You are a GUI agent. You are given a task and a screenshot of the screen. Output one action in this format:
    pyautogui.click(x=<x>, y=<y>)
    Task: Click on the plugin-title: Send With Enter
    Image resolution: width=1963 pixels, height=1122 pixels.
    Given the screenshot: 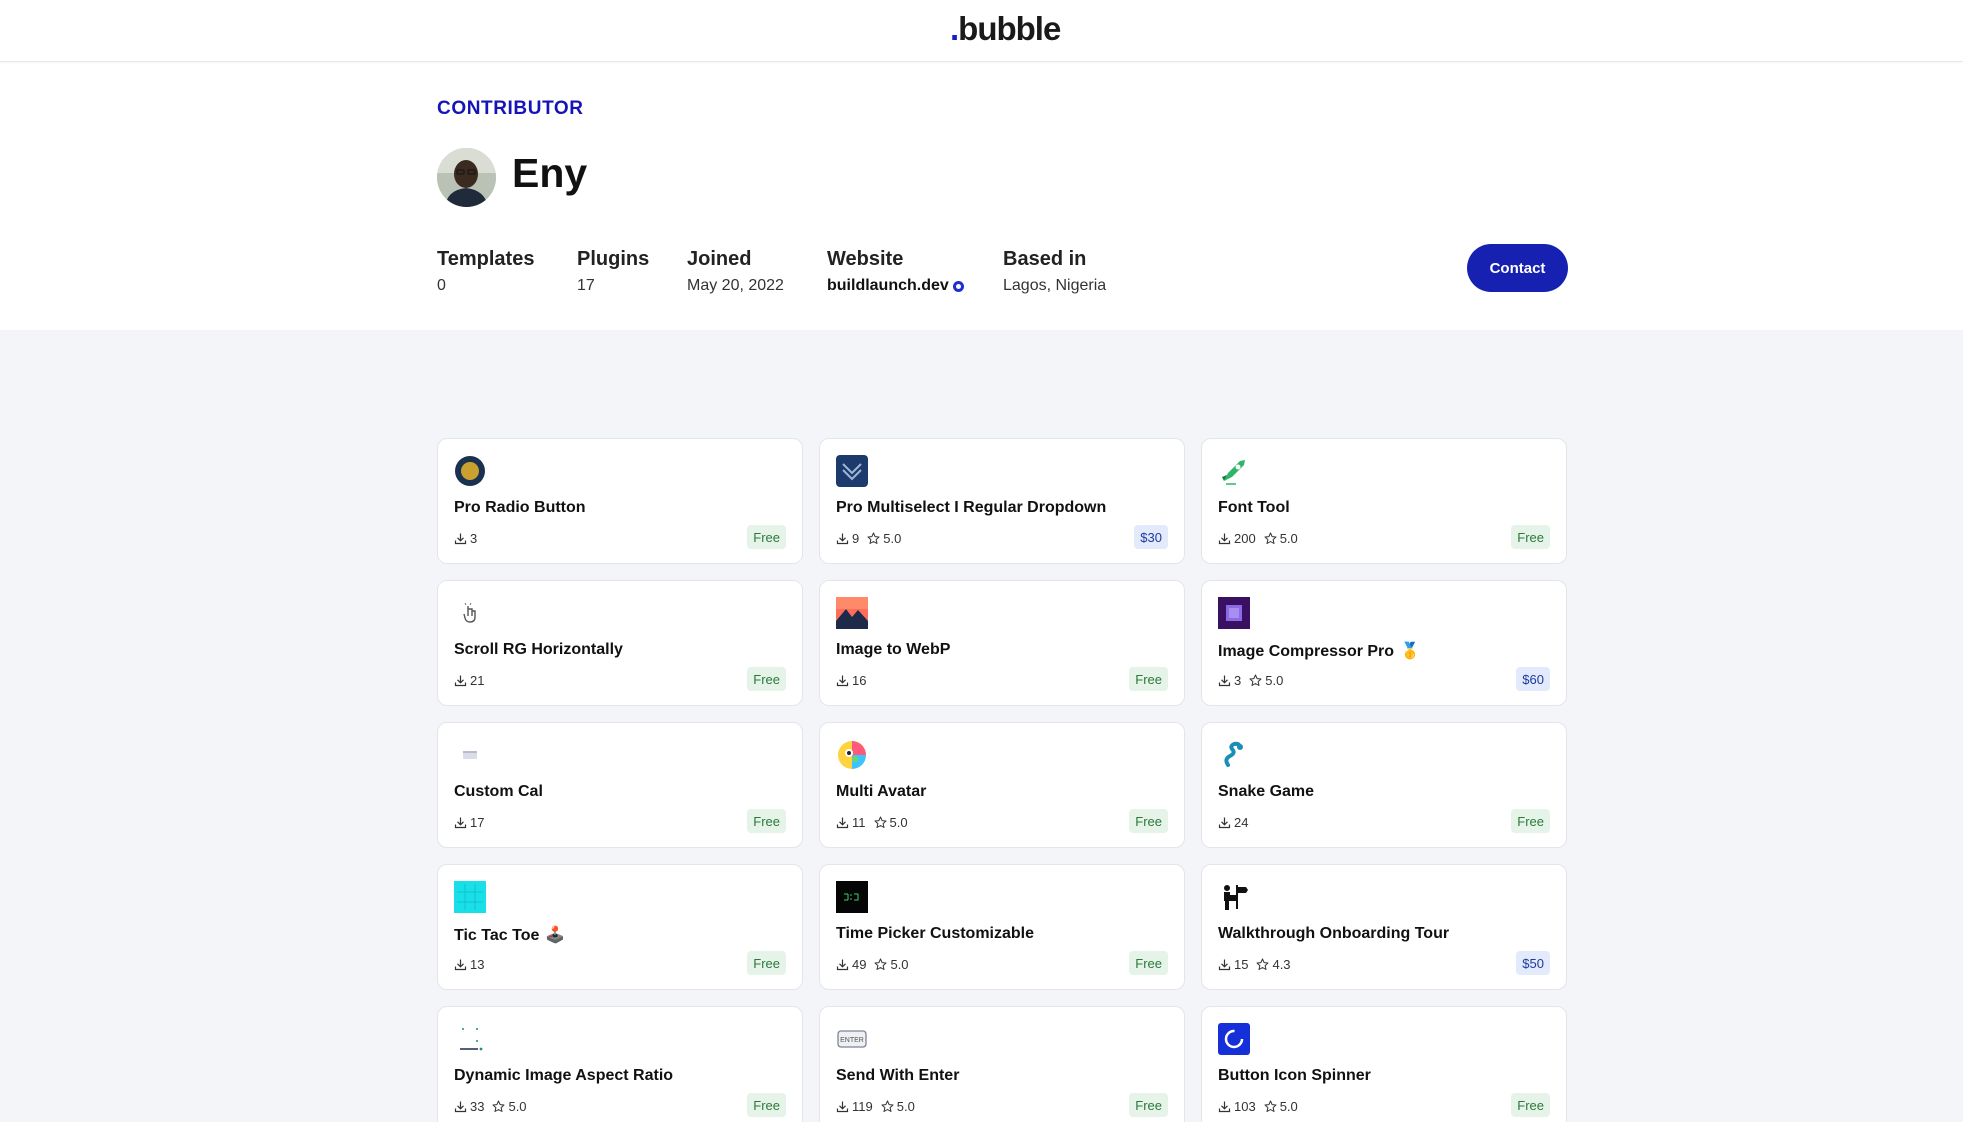 What is the action you would take?
    pyautogui.click(x=897, y=1076)
    